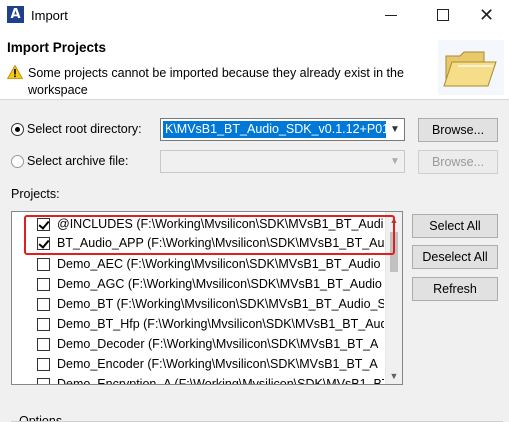  Describe the element at coordinates (57, 47) in the screenshot. I see `page-title: Import Projects` at that location.